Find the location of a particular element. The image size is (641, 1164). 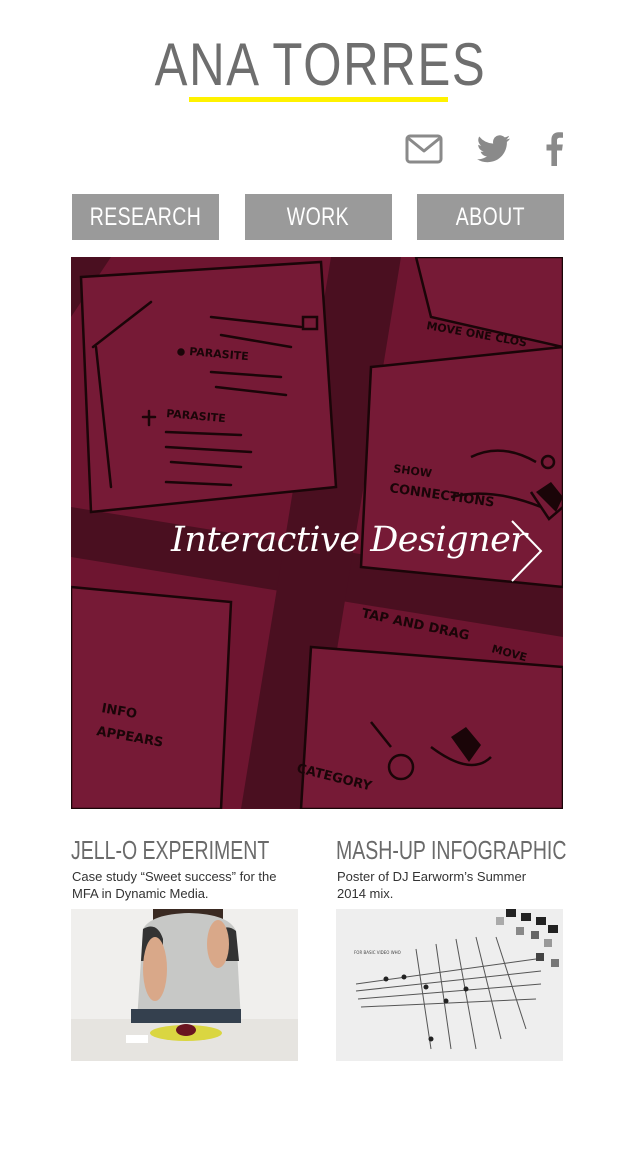

social-links is located at coordinates (484, 151).